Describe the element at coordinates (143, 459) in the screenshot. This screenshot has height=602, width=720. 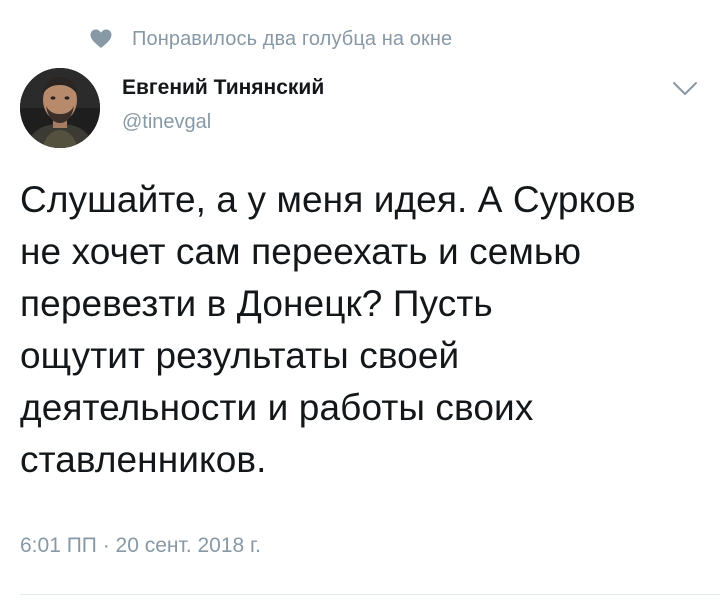
I see `tweet-text-line: ставленников.` at that location.